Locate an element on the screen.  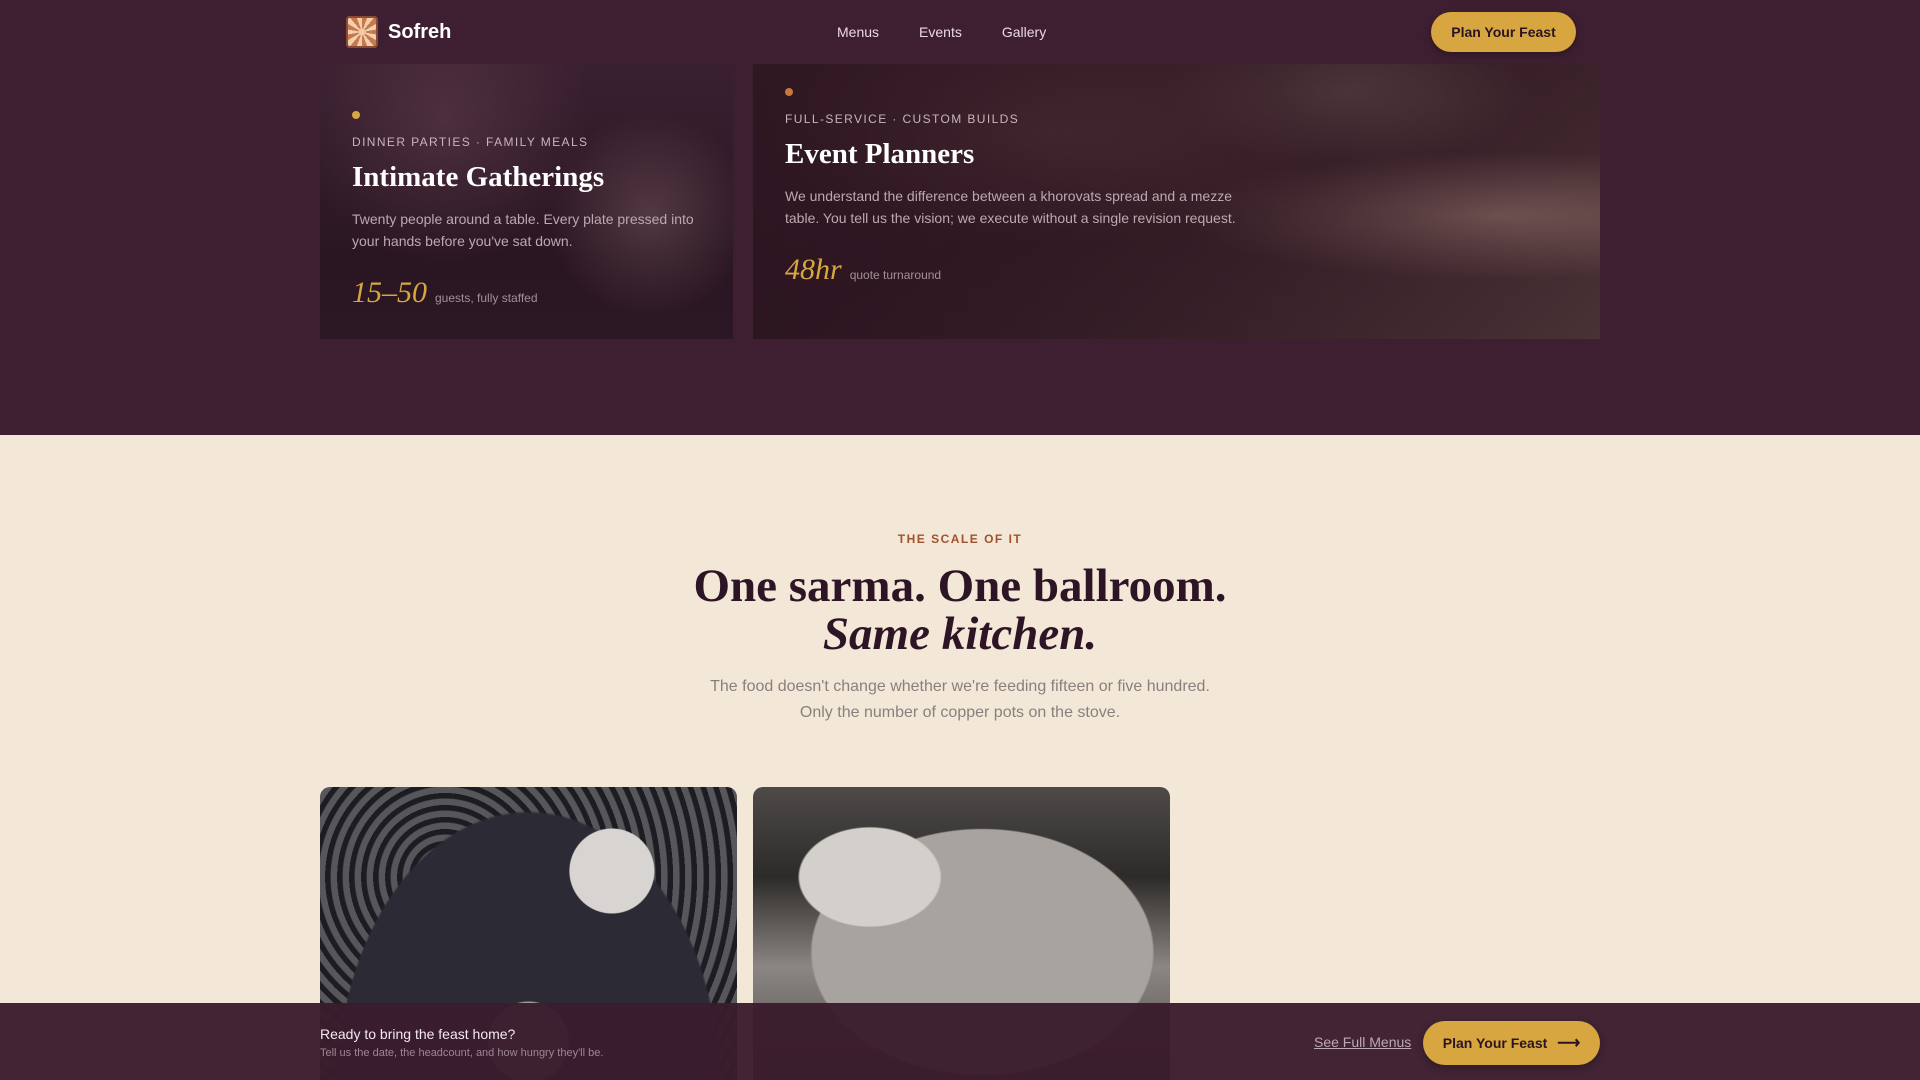
card-stat: 48hr quote turnaround is located at coordinates (1015, 270).